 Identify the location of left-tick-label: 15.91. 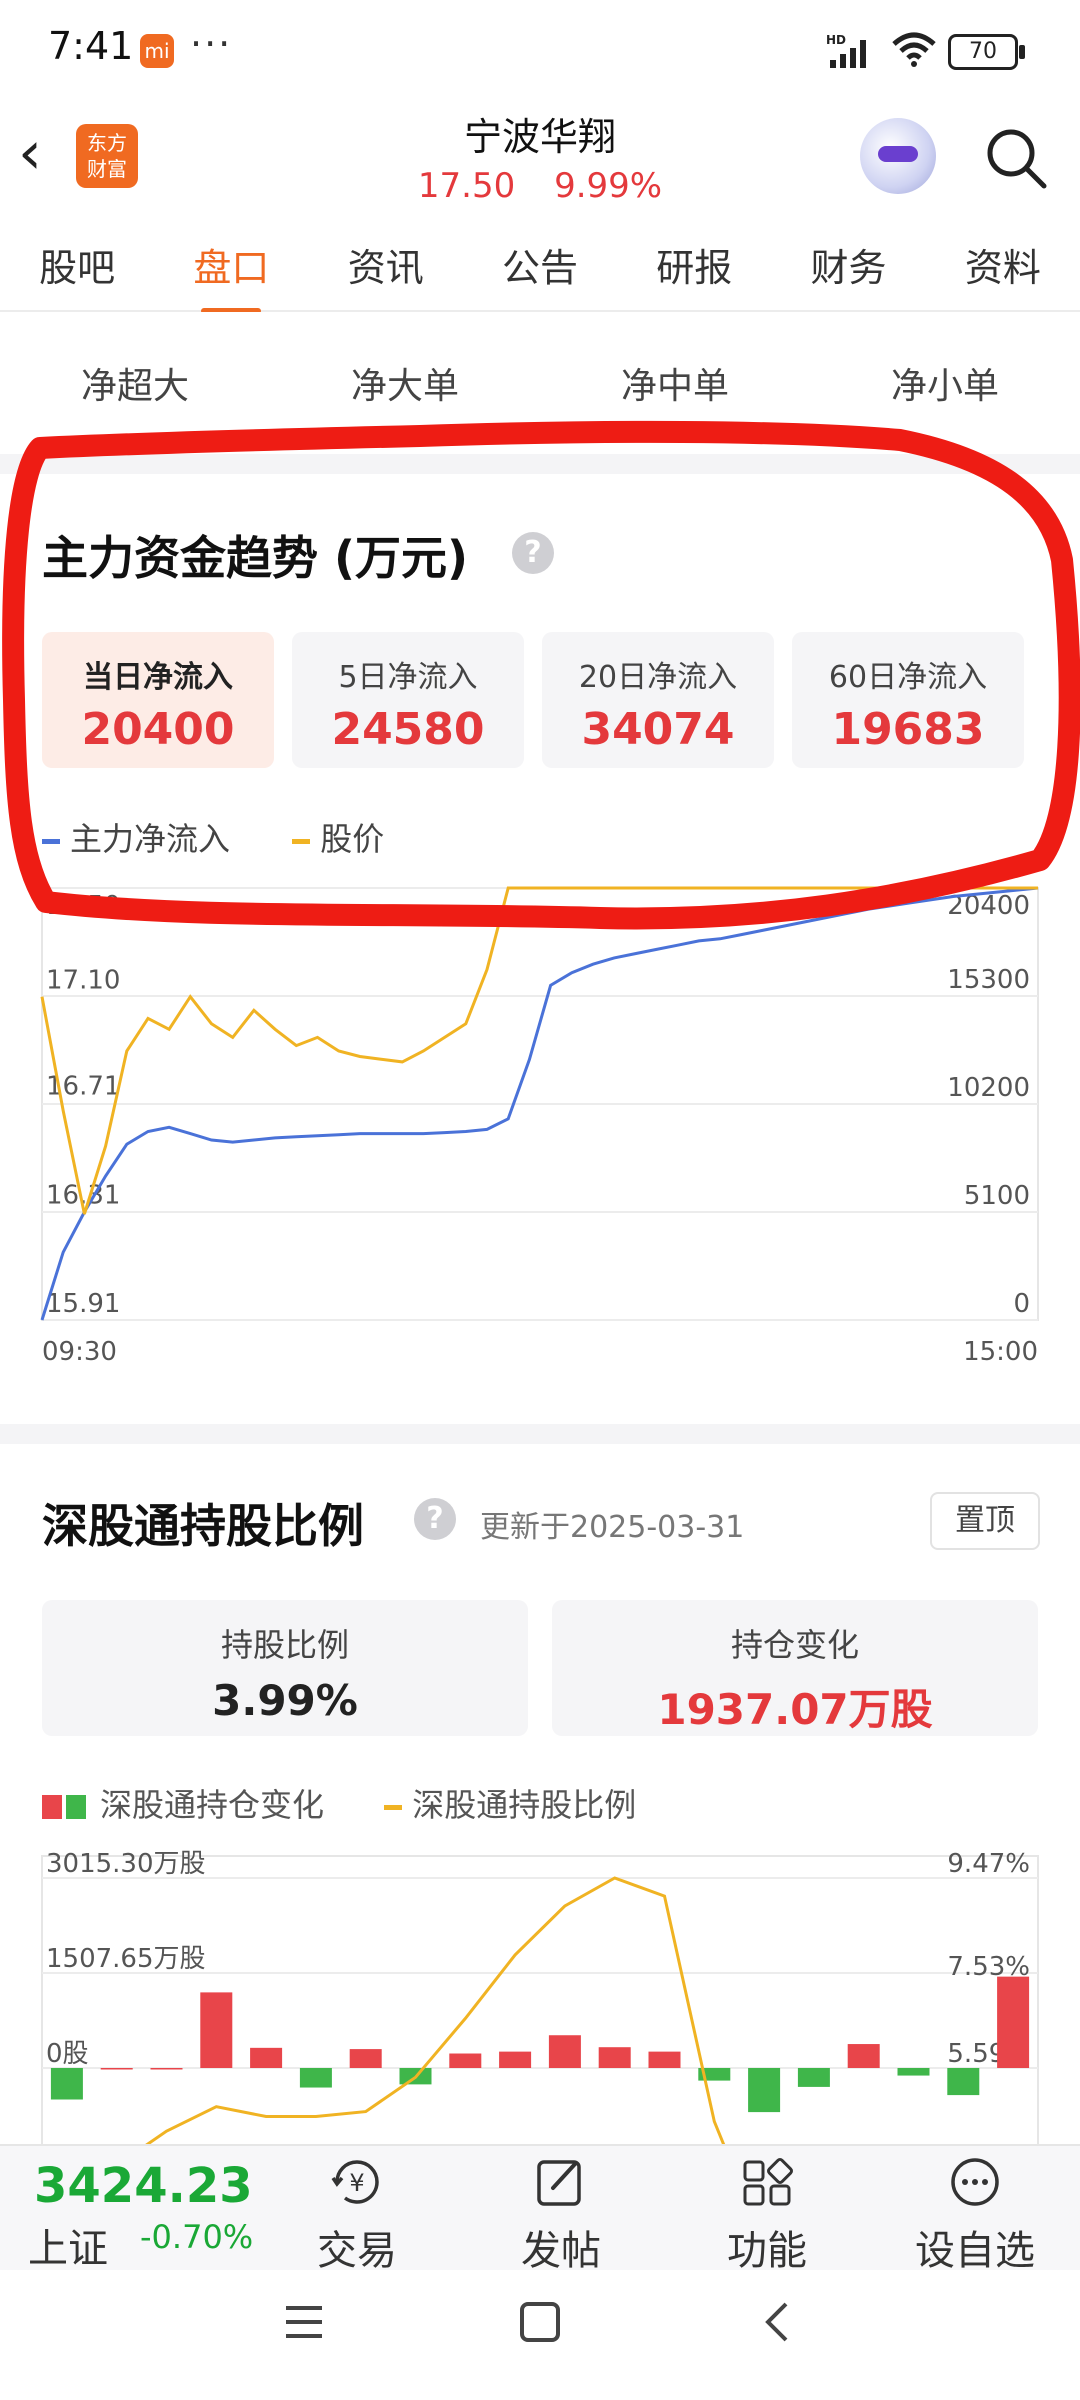
(83, 1304).